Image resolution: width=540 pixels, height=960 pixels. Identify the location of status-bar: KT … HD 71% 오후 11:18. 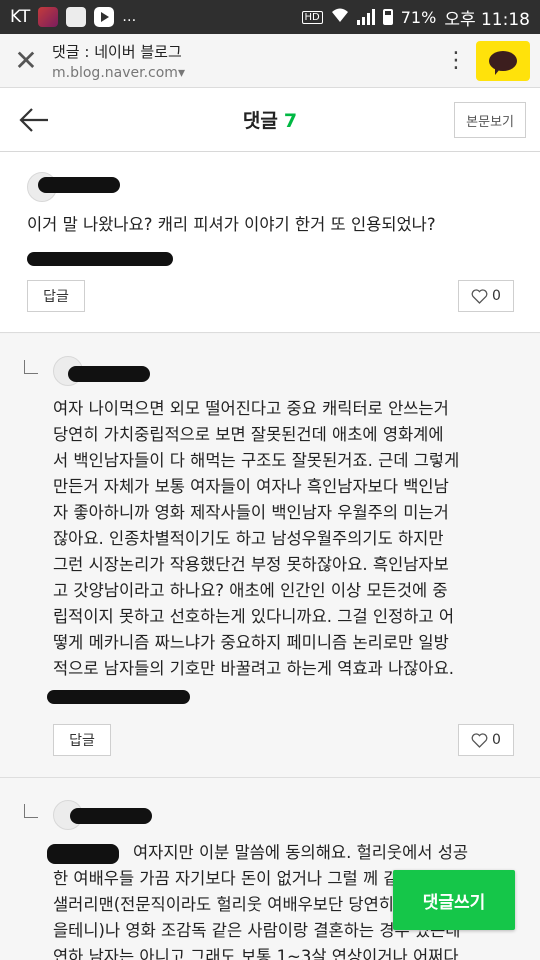
(270, 17).